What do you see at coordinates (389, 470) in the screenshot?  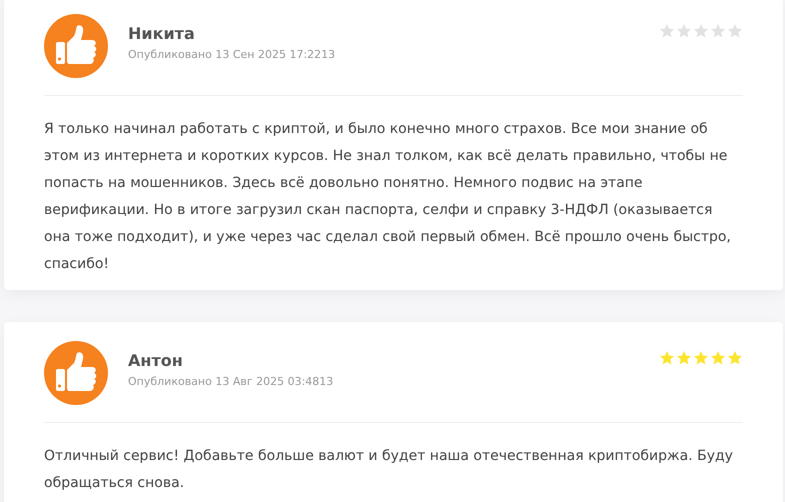 I see `review-text: Отличный сервис! Добавьте больше валют и будет наша отечественная криптобиржа. Буду обращаться снова.` at bounding box center [389, 470].